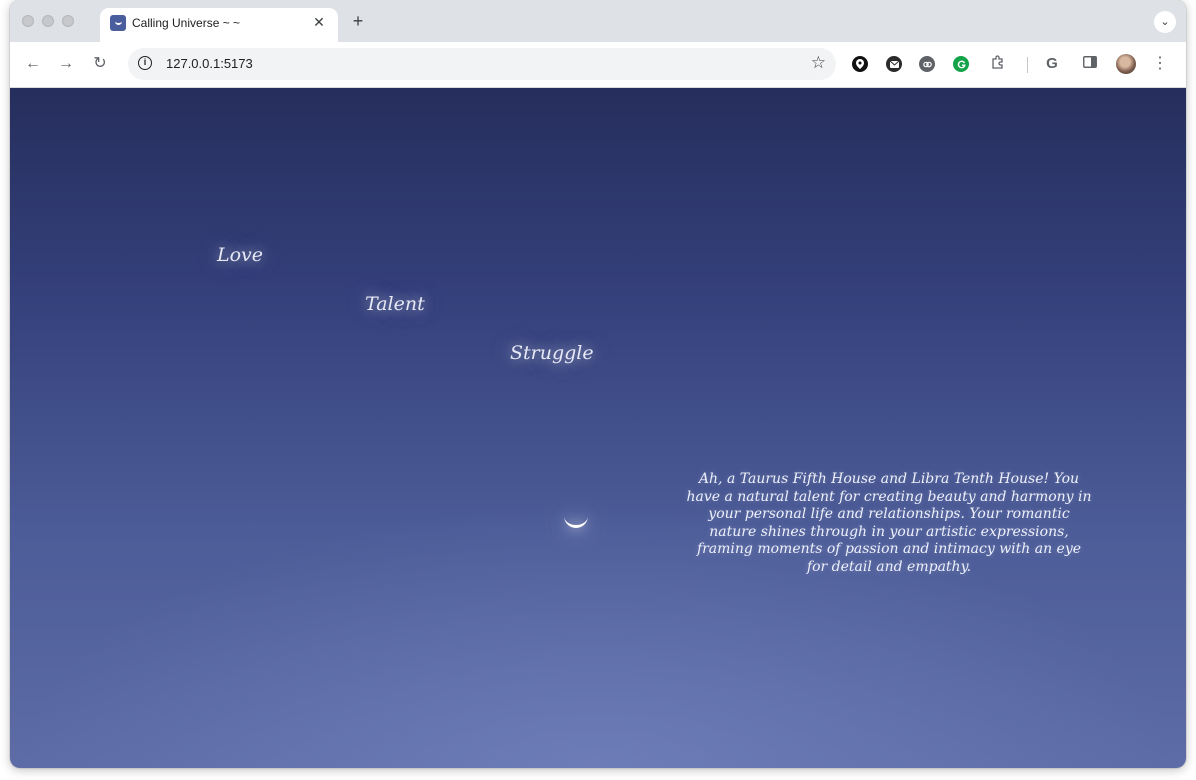  I want to click on mail-extension-icon, so click(894, 64).